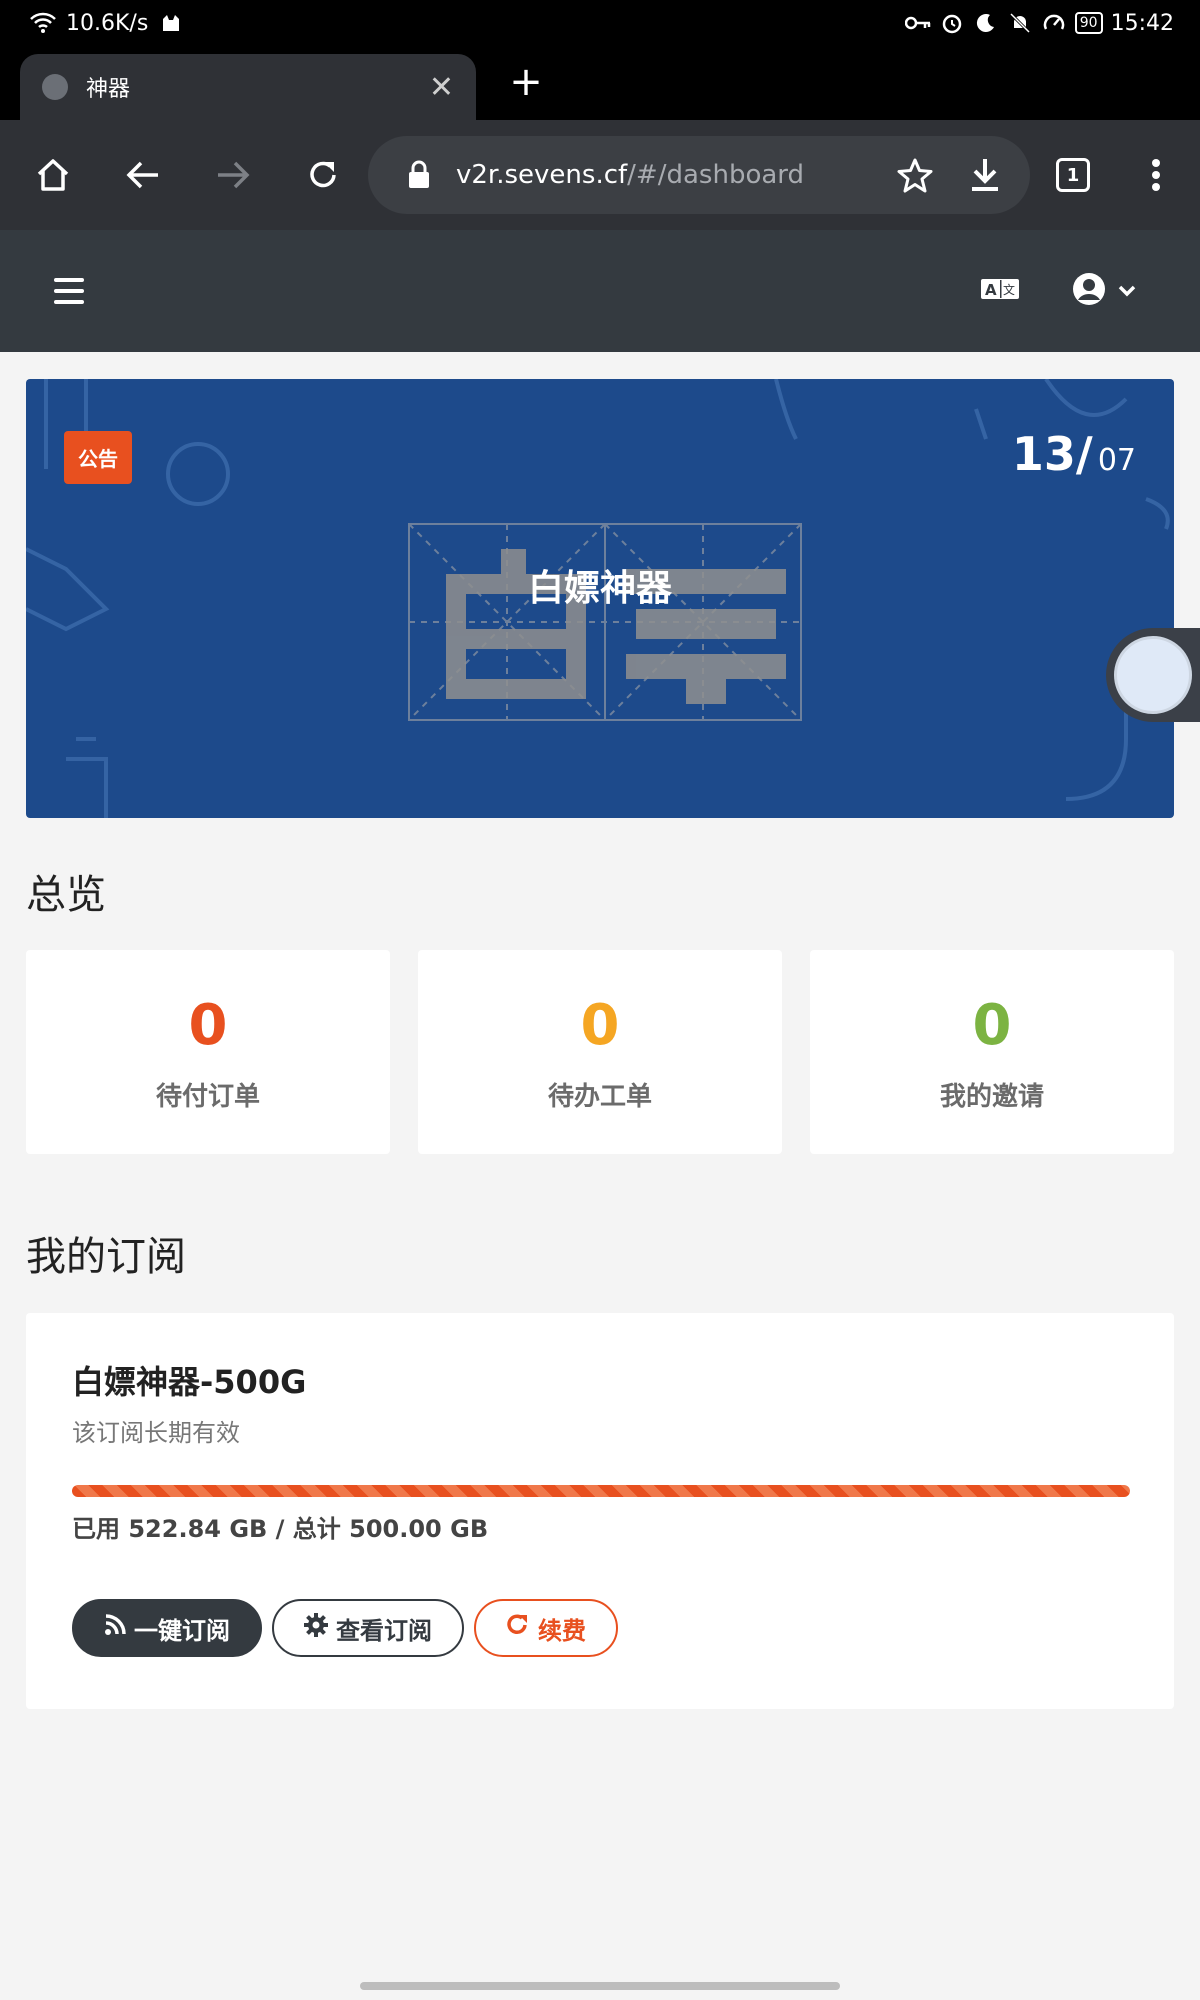 This screenshot has width=1200, height=2000. I want to click on stat-card-invitations: 0 我的邀请, so click(992, 1052).